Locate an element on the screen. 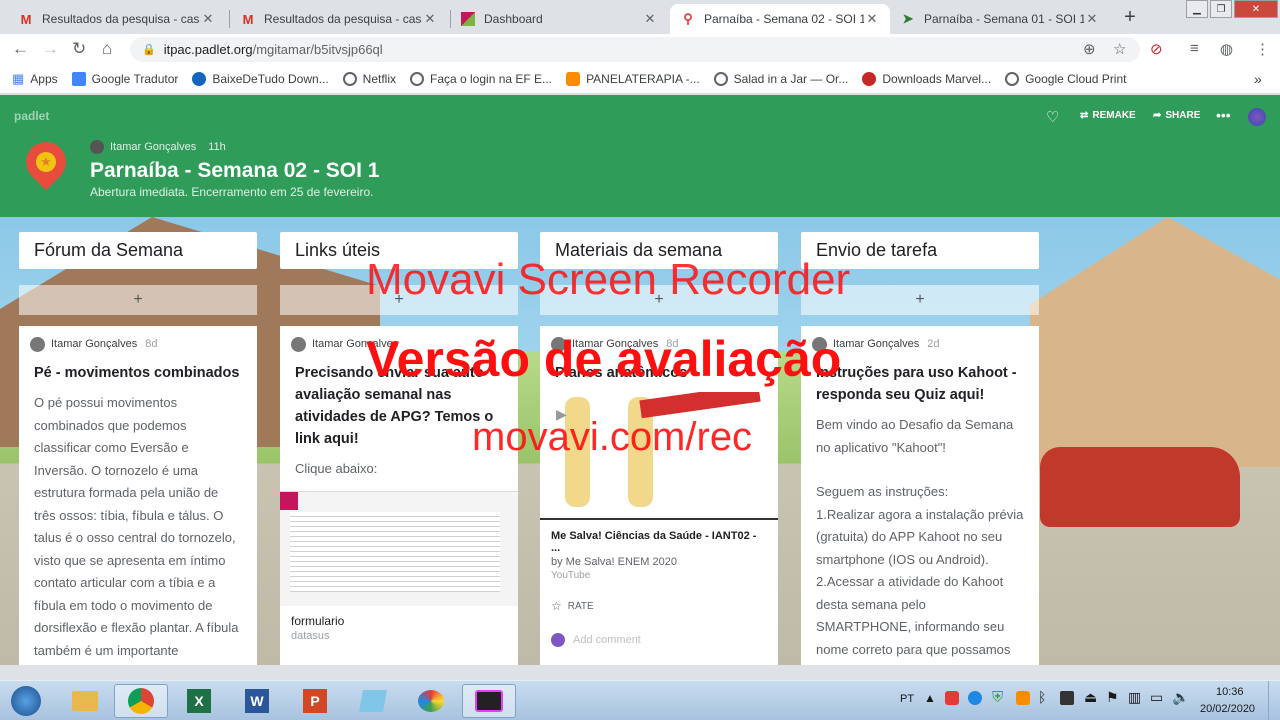 The image size is (1280, 720). taskbar-movavi is located at coordinates (489, 701).